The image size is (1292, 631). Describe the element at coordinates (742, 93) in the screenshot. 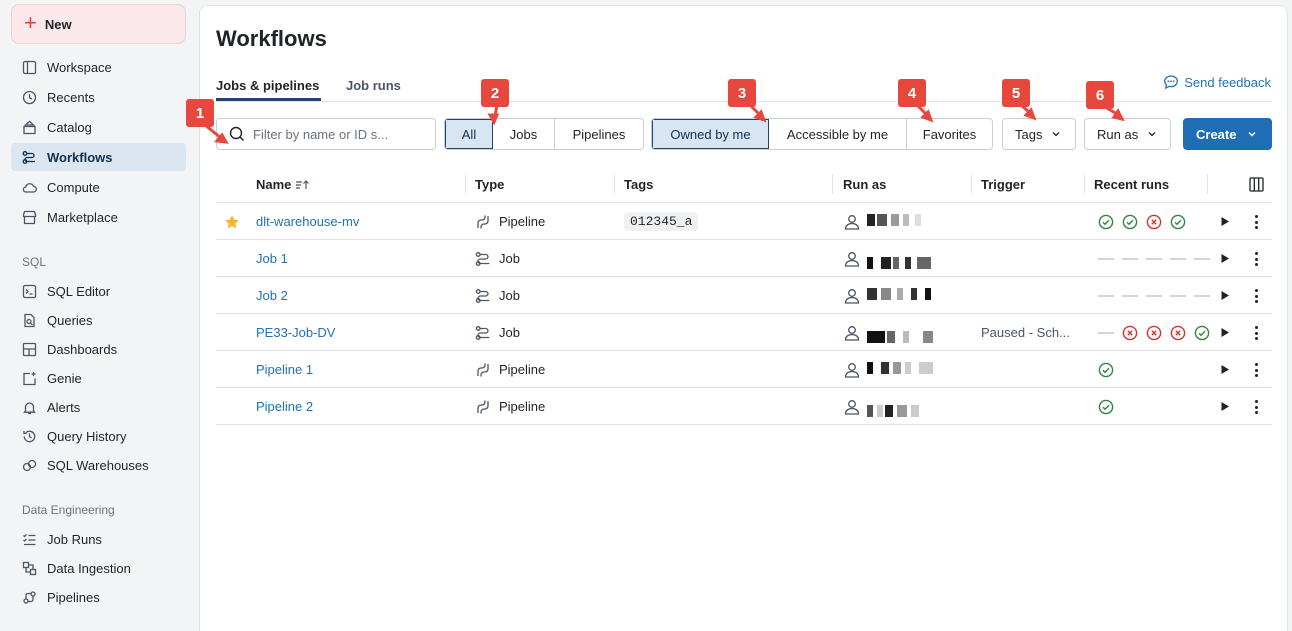

I see `annotation-badge: 3` at that location.